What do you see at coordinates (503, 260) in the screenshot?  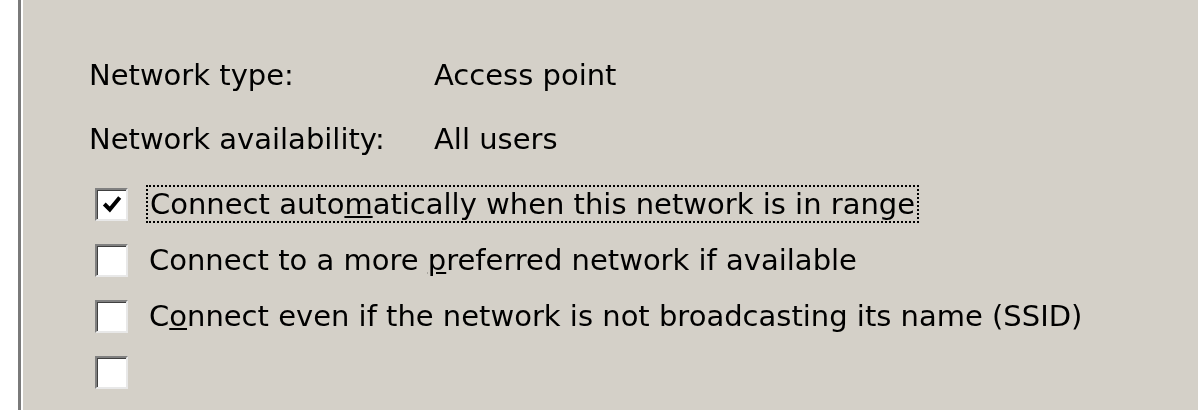 I see `checkbox-label: Connect to a more preferred network if available` at bounding box center [503, 260].